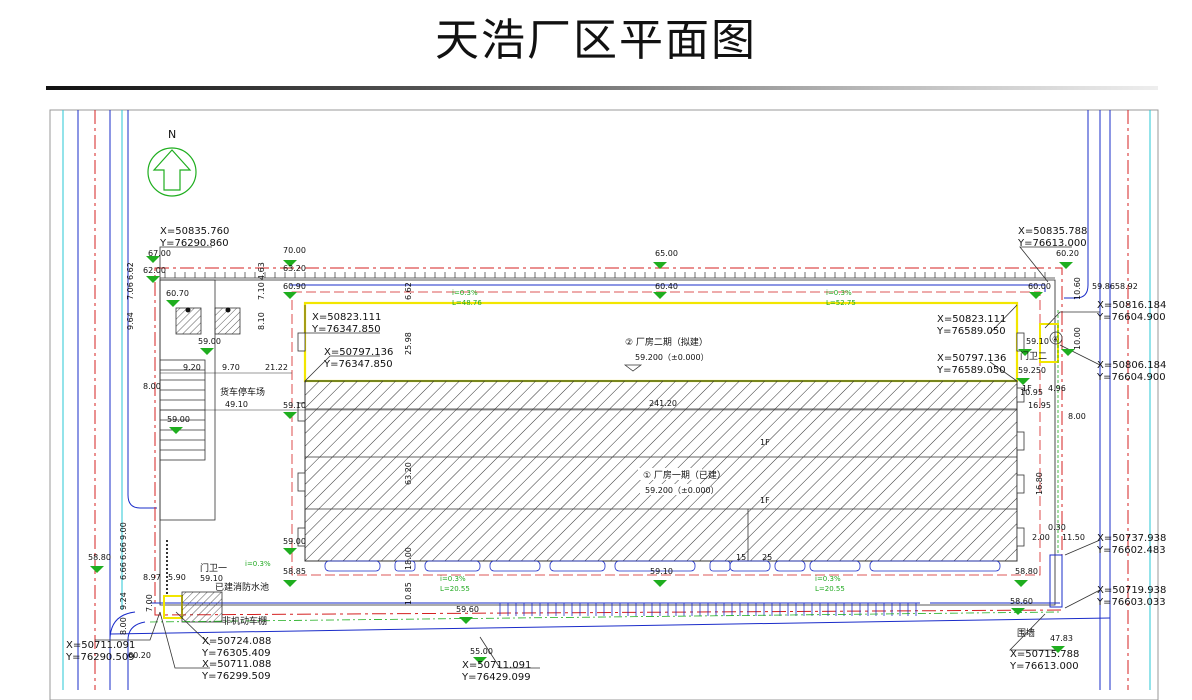  What do you see at coordinates (1052, 231) in the screenshot?
I see `coord-ne-x: X=50835.788` at bounding box center [1052, 231].